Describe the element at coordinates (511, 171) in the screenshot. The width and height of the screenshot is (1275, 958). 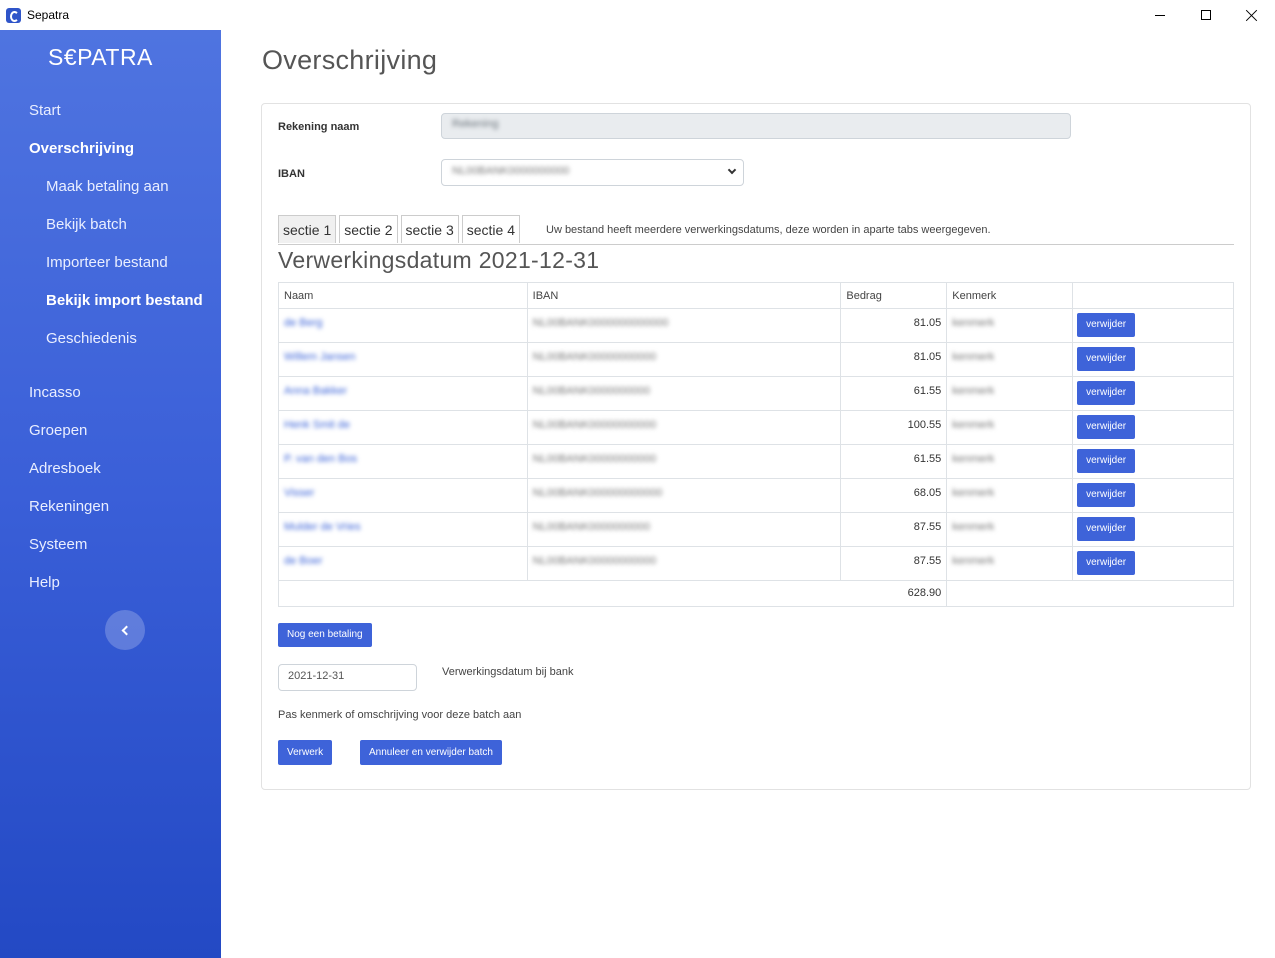
I see `iban-select-value: NL00BANK0000000000` at that location.